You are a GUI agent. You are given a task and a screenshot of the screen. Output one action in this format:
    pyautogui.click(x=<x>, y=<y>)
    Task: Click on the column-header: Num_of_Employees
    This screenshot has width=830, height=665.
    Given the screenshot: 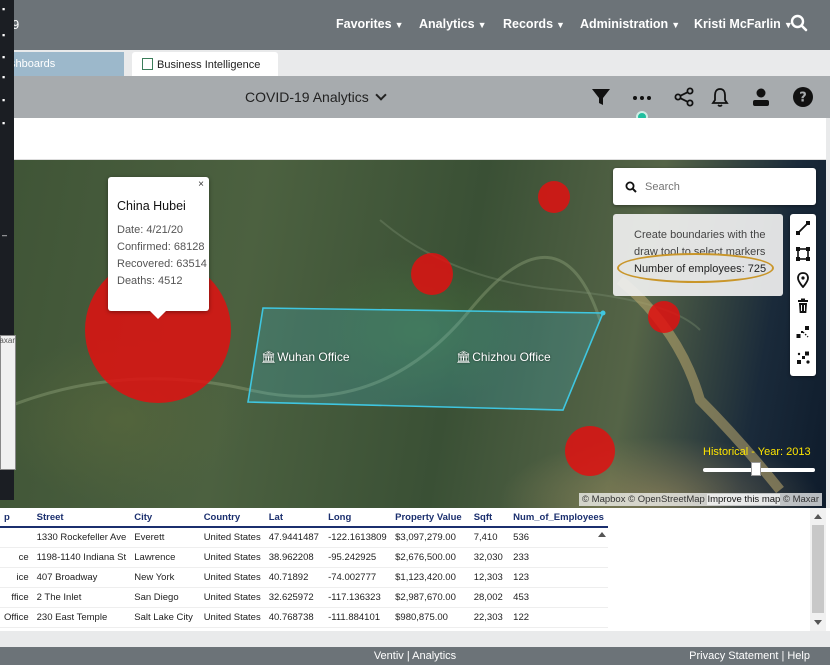 What is the action you would take?
    pyautogui.click(x=558, y=518)
    